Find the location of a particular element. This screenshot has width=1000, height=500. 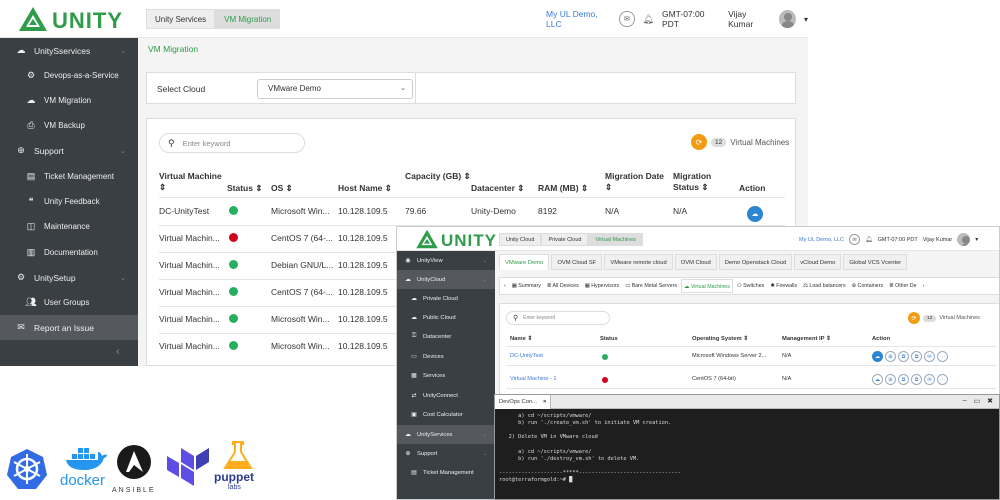

column-header: Migration Status ⇕ is located at coordinates (706, 182).